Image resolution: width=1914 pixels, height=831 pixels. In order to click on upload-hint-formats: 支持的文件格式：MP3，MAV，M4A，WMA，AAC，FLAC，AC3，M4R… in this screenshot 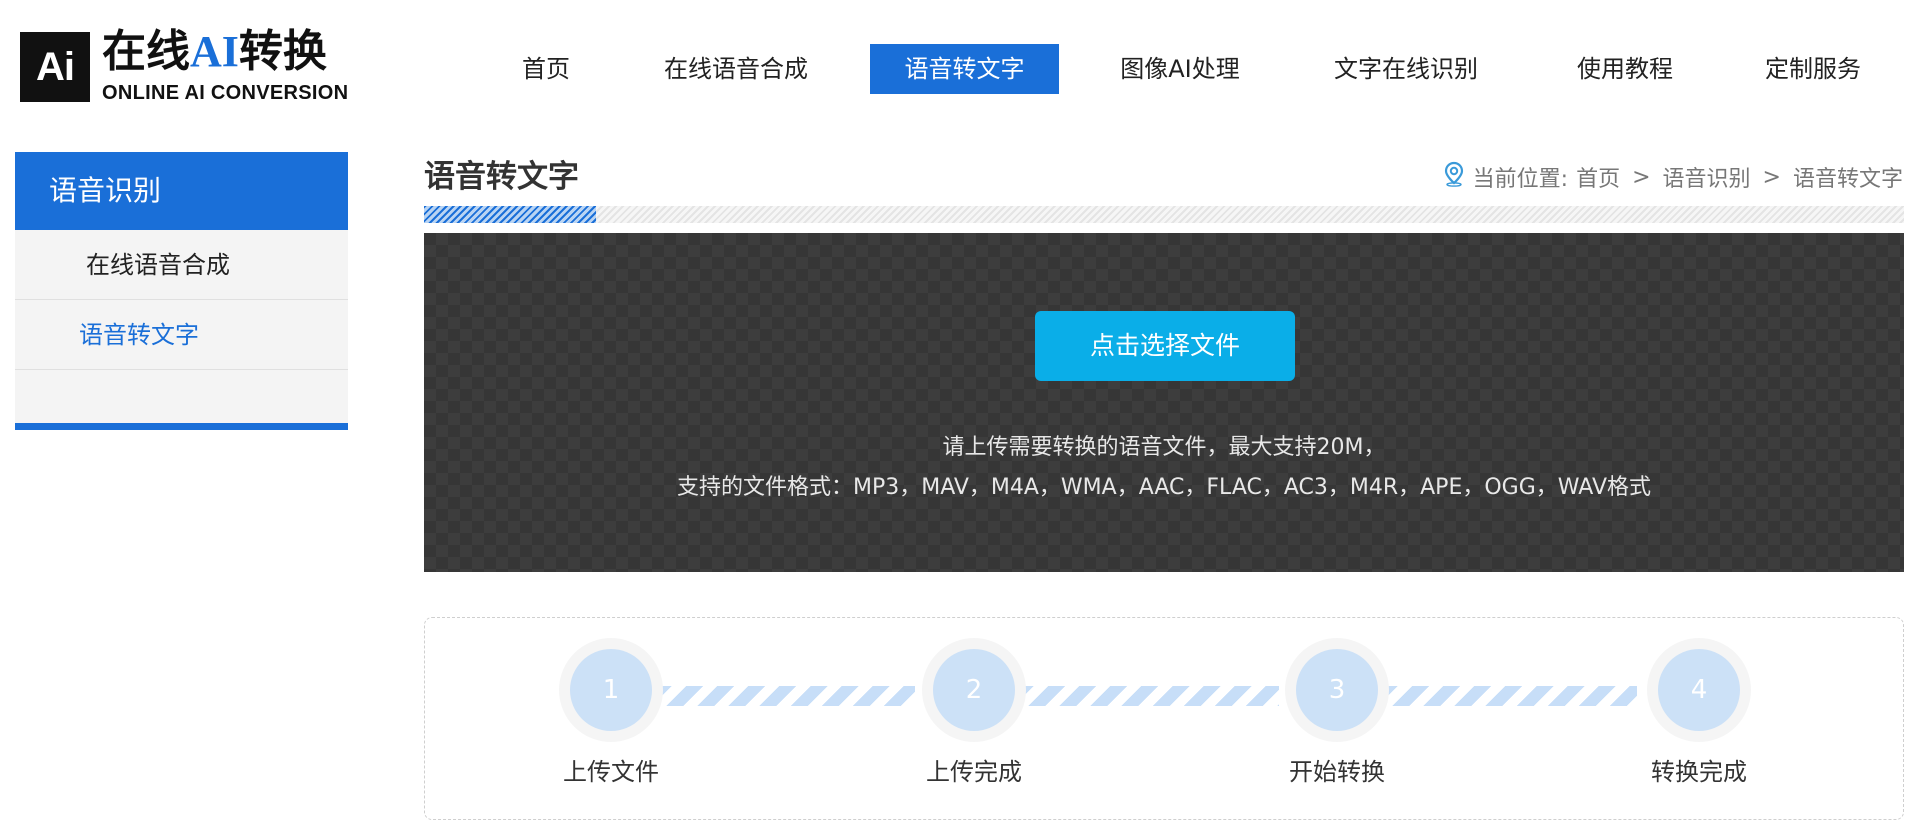, I will do `click(1164, 487)`.